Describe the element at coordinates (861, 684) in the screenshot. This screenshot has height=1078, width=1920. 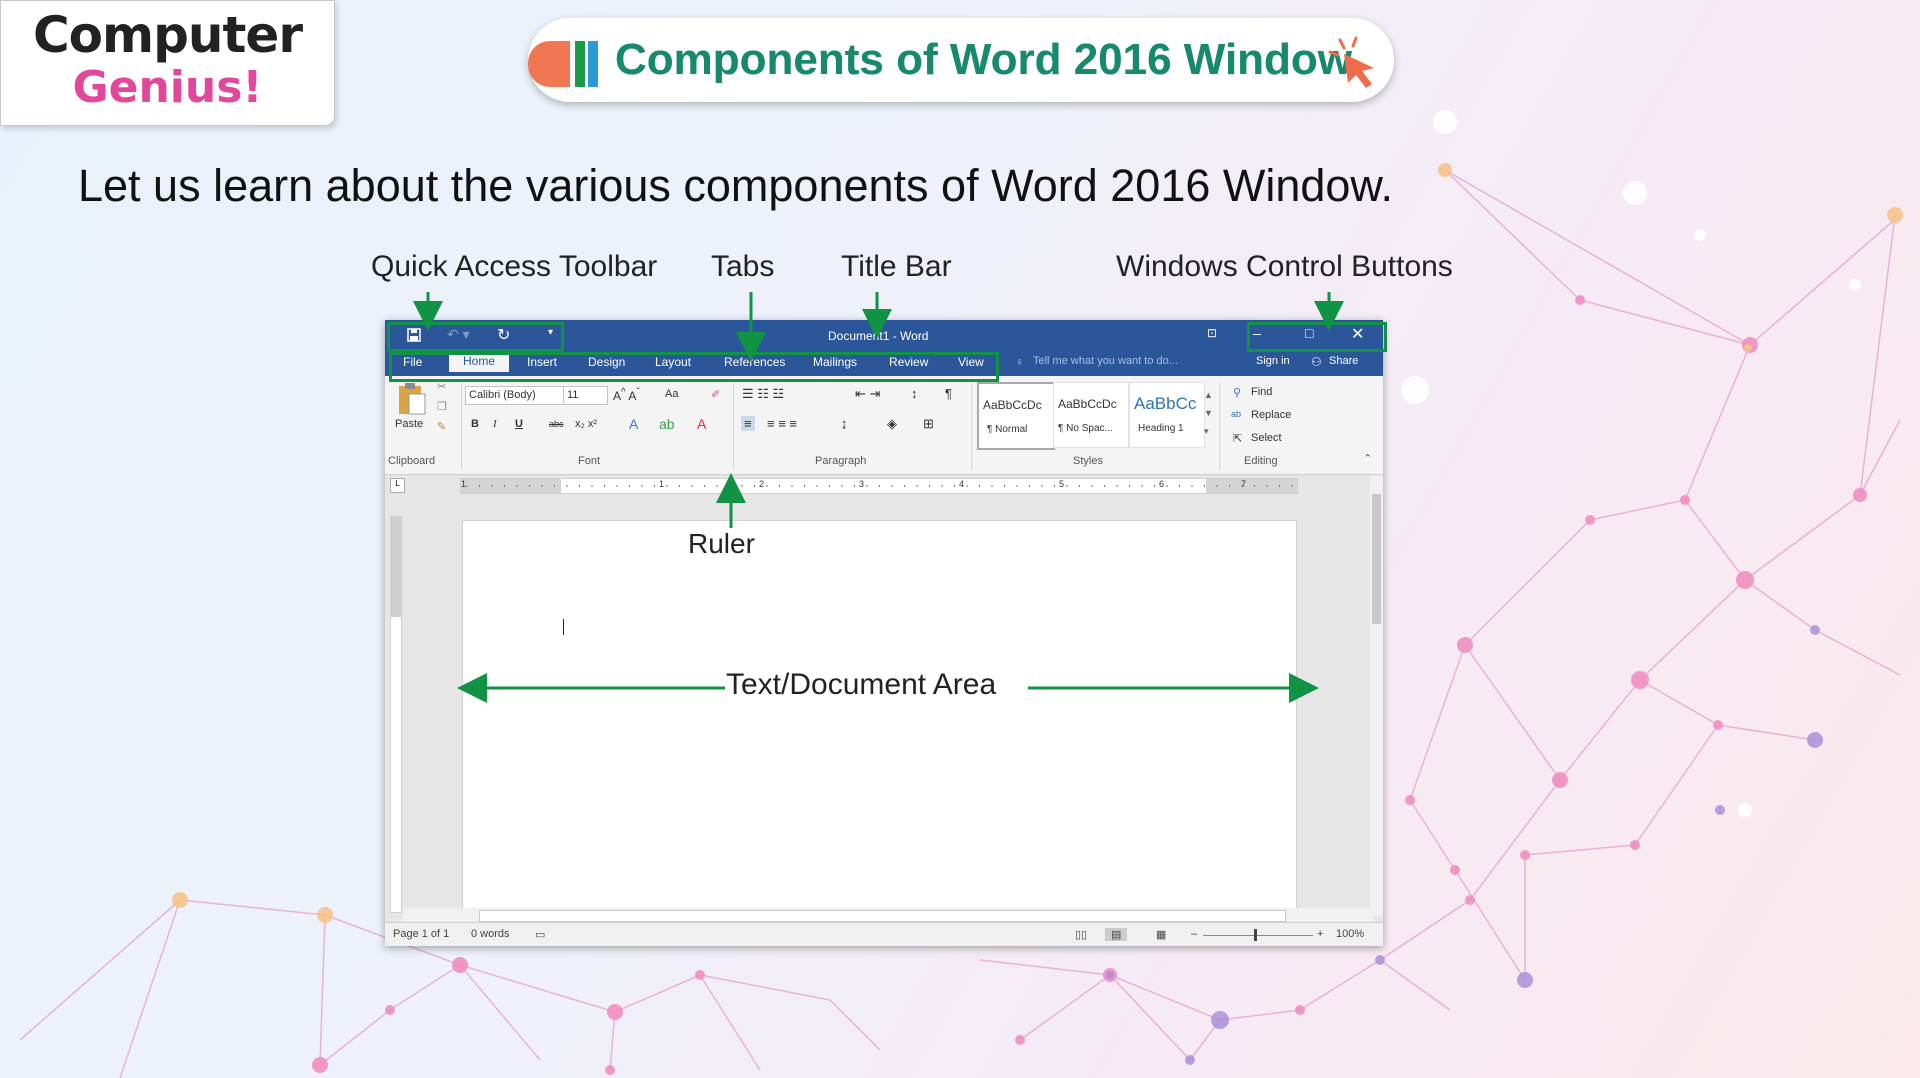
I see `label-document-area: Text/Document Area` at that location.